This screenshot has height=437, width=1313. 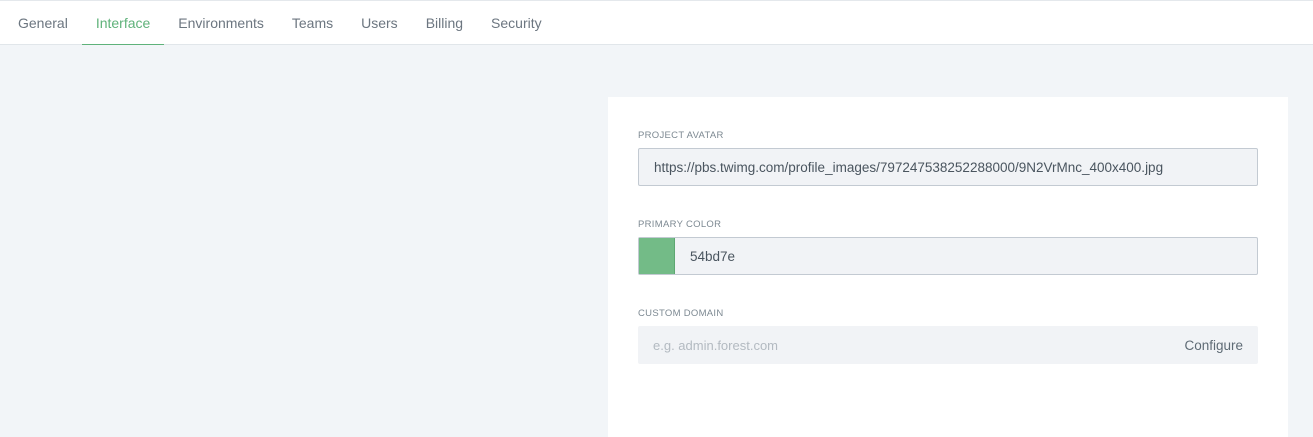 What do you see at coordinates (123, 23) in the screenshot?
I see `tab-interface: Interface` at bounding box center [123, 23].